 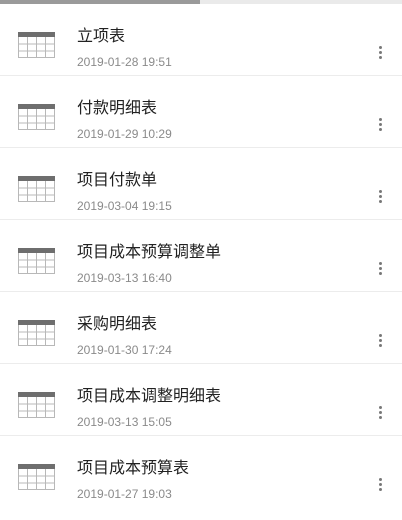 I want to click on item-date: 2019-01-28 19:51, so click(x=124, y=62).